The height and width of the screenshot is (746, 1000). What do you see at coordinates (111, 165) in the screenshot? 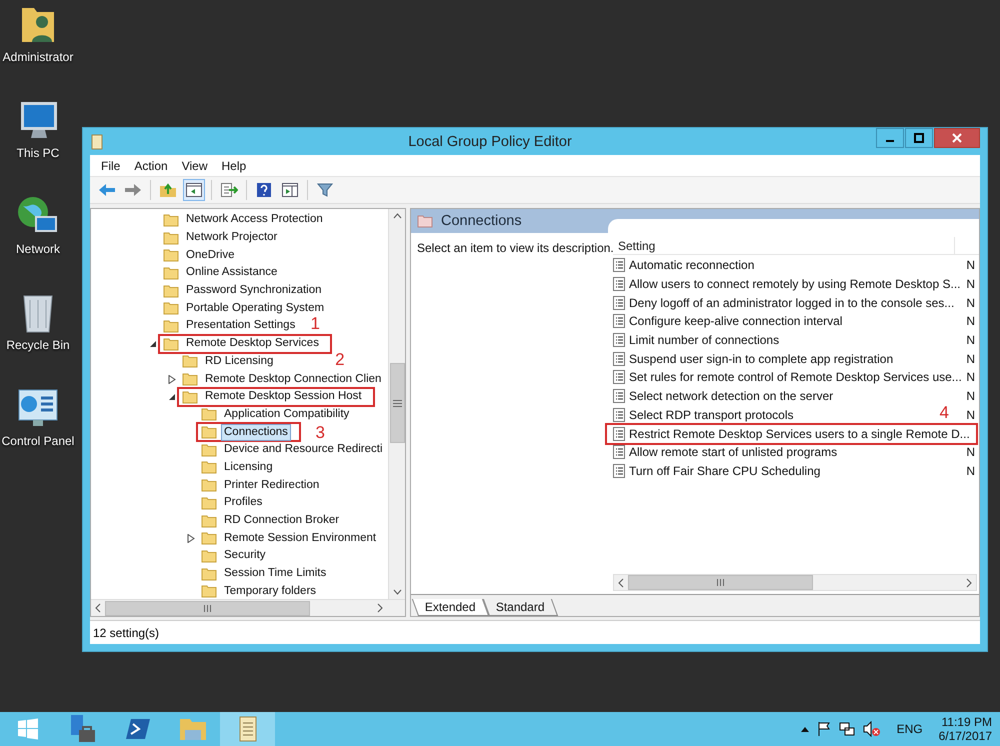
I see `menu-item: File` at bounding box center [111, 165].